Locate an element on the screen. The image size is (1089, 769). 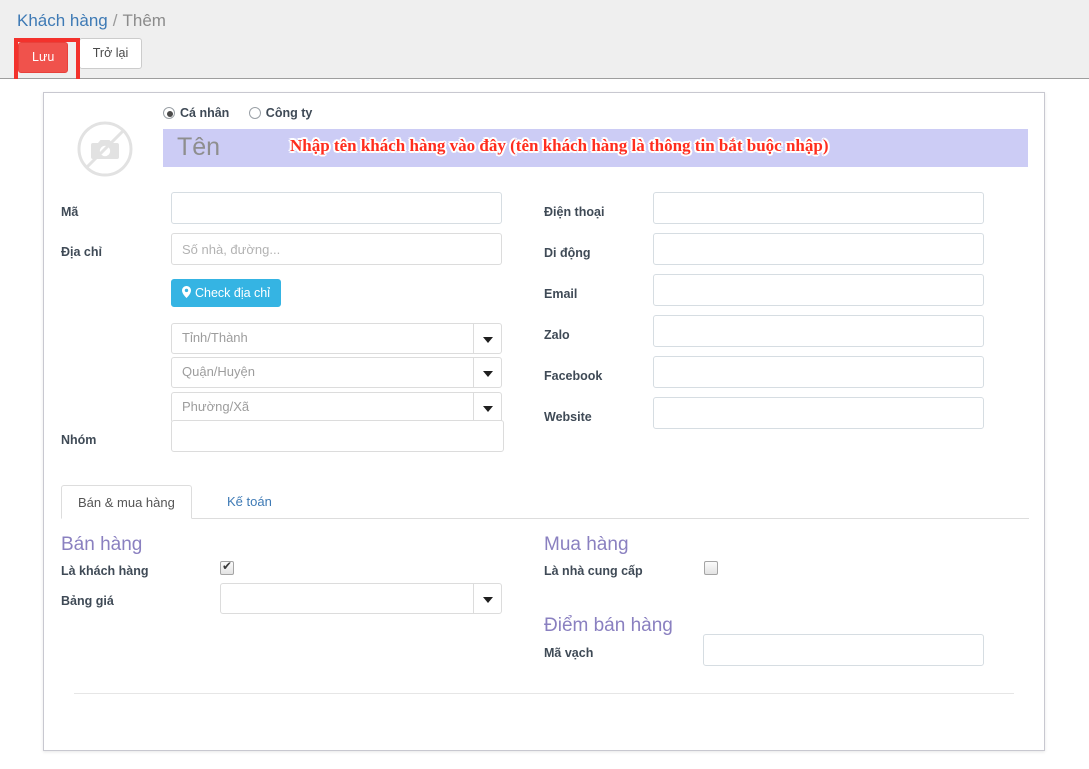
label-ma: Mã is located at coordinates (70, 212).